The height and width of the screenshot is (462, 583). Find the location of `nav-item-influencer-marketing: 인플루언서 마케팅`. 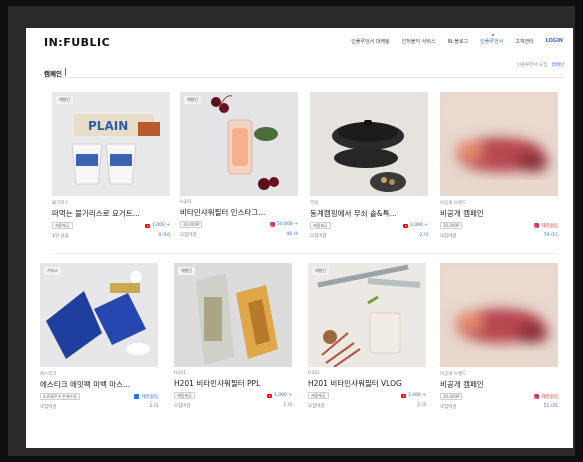

nav-item-influencer-marketing: 인플루언서 마케팅 is located at coordinates (370, 41).